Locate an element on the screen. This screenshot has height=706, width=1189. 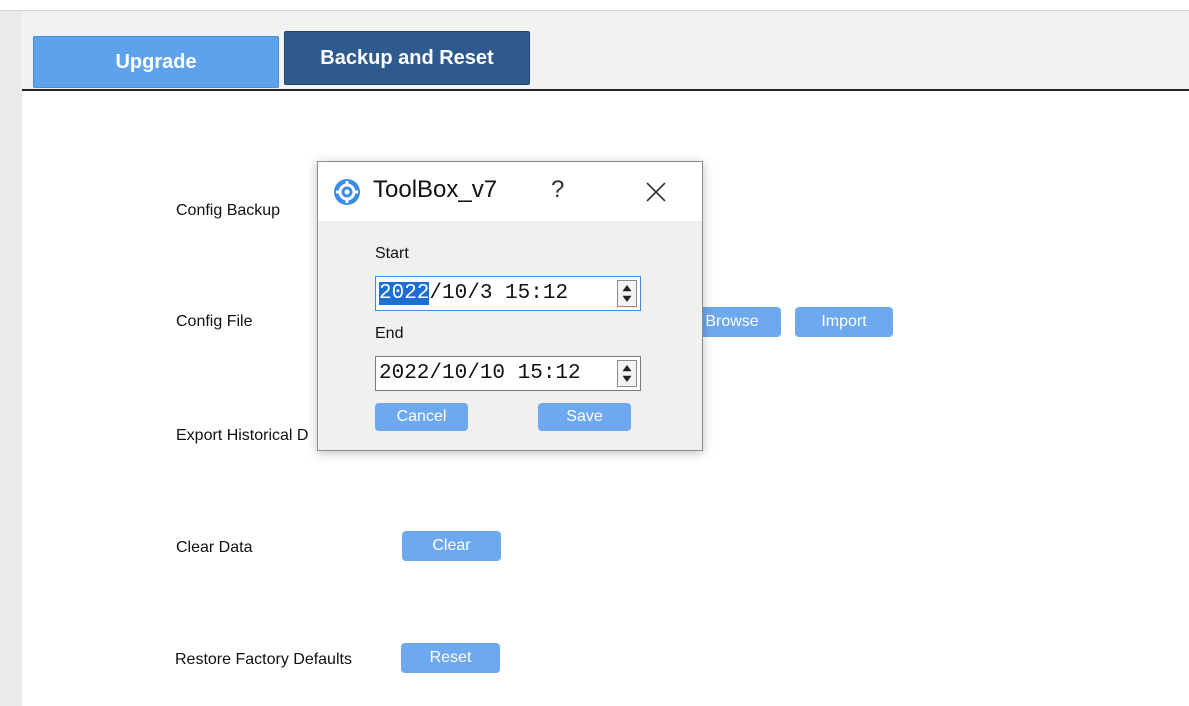
restore-factory-defaults-label: Restore Factory Defaults is located at coordinates (263, 659).